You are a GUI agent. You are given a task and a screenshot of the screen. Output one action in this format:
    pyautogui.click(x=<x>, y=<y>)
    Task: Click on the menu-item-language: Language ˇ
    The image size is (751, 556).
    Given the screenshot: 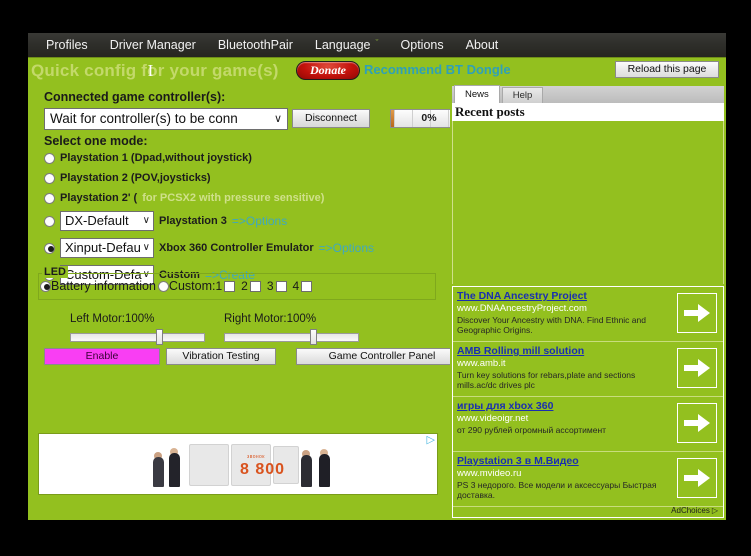 What is the action you would take?
    pyautogui.click(x=347, y=45)
    